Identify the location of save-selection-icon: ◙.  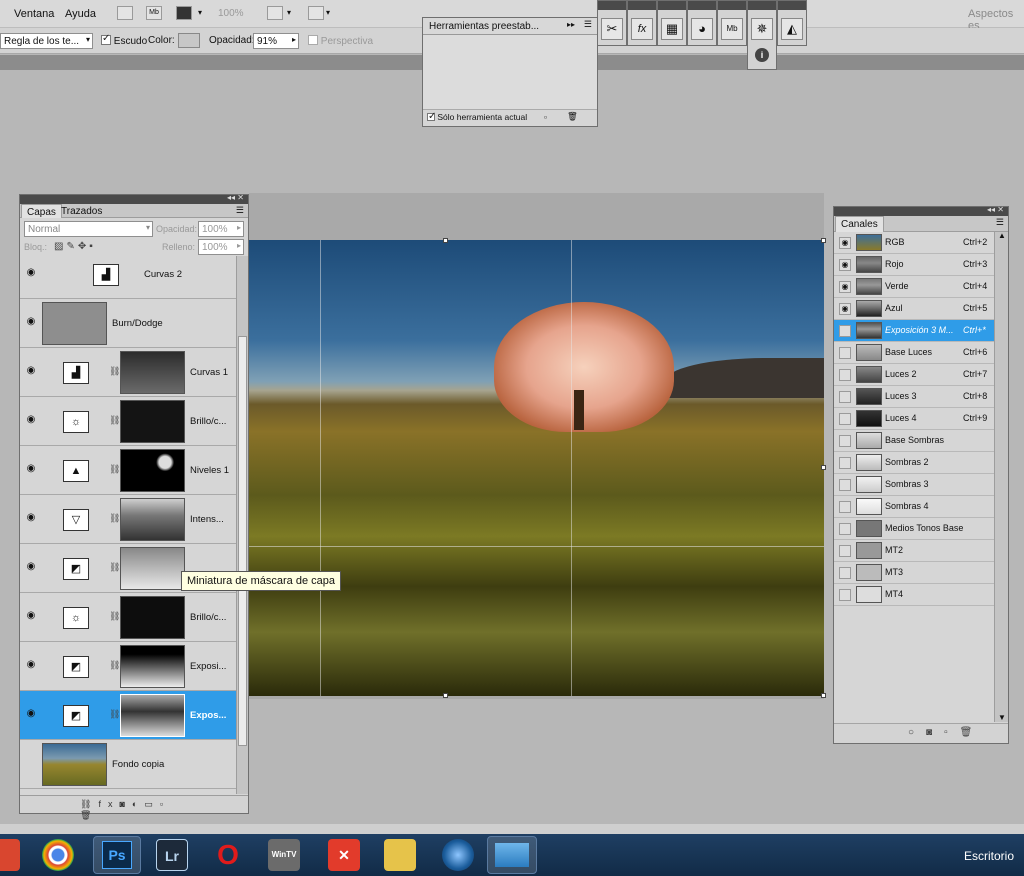
(935, 732).